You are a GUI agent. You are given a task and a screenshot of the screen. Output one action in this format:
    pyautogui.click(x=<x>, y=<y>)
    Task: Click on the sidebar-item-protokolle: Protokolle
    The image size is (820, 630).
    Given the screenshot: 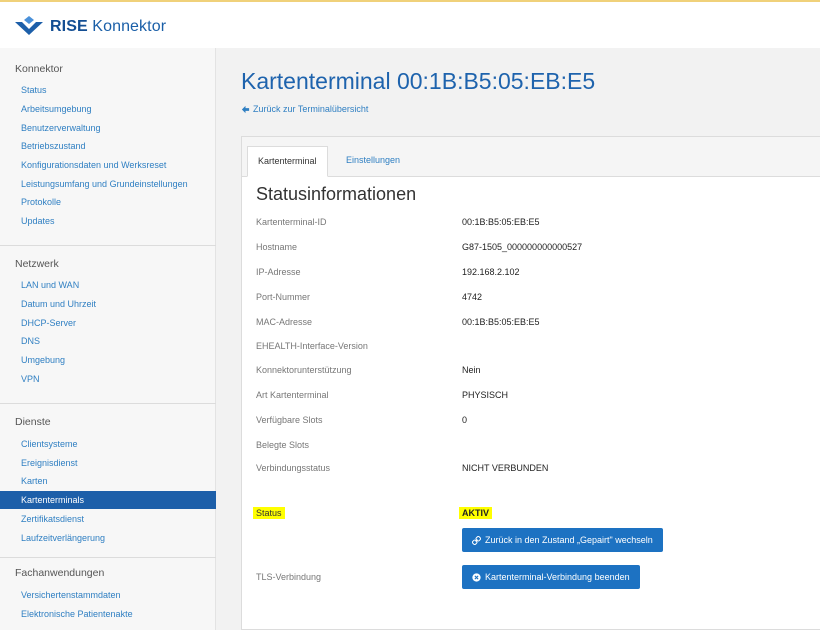 What is the action you would take?
    pyautogui.click(x=108, y=202)
    